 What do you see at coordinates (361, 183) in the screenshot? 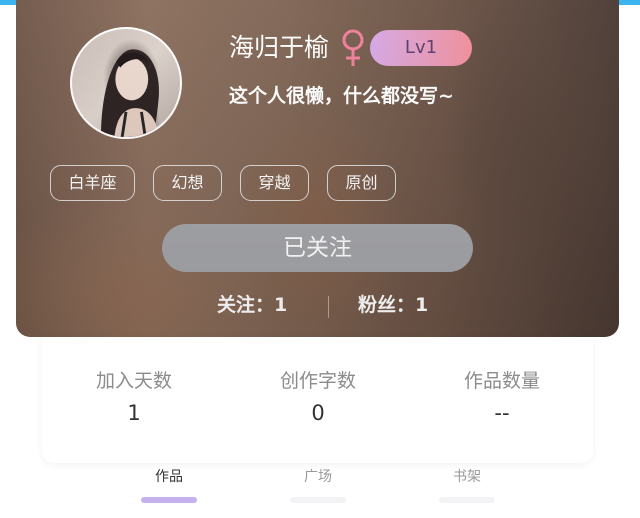
I see `tag-item: 原创` at bounding box center [361, 183].